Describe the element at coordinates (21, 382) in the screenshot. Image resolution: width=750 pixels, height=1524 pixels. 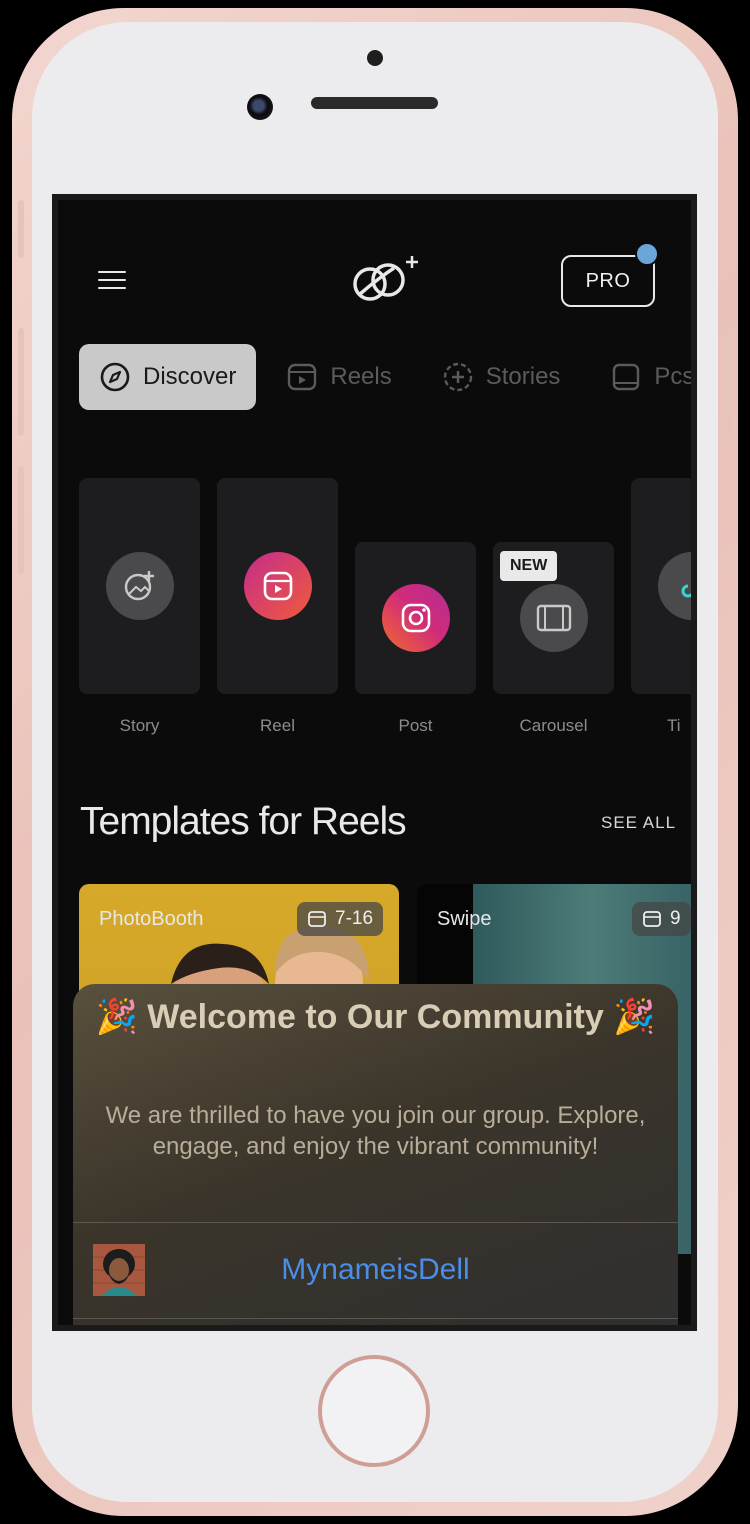
I see `volume-up-button` at that location.